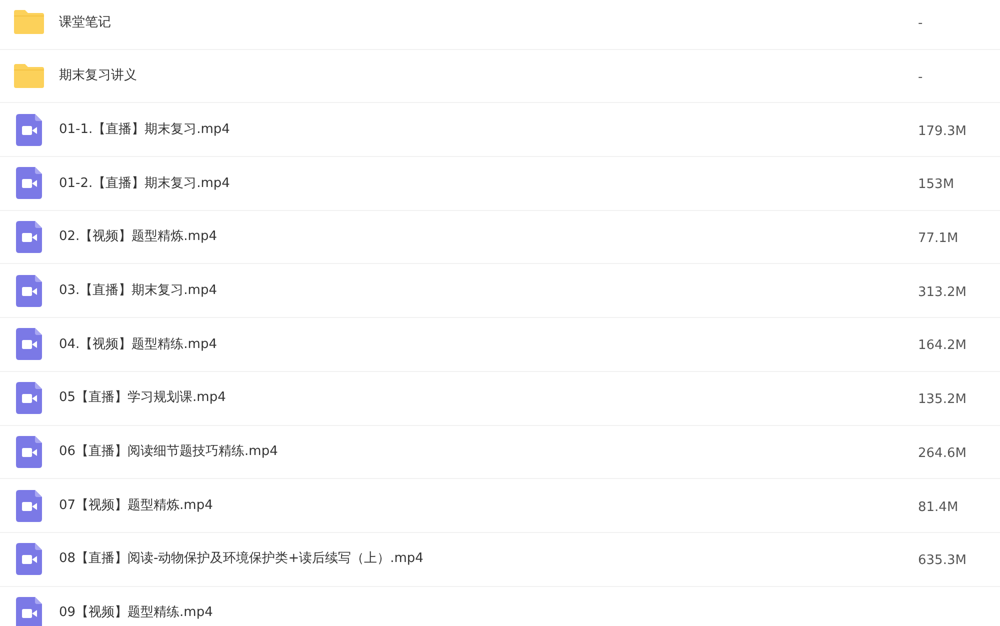 This screenshot has height=626, width=1000. I want to click on file-name: 期末复习讲义, so click(488, 76).